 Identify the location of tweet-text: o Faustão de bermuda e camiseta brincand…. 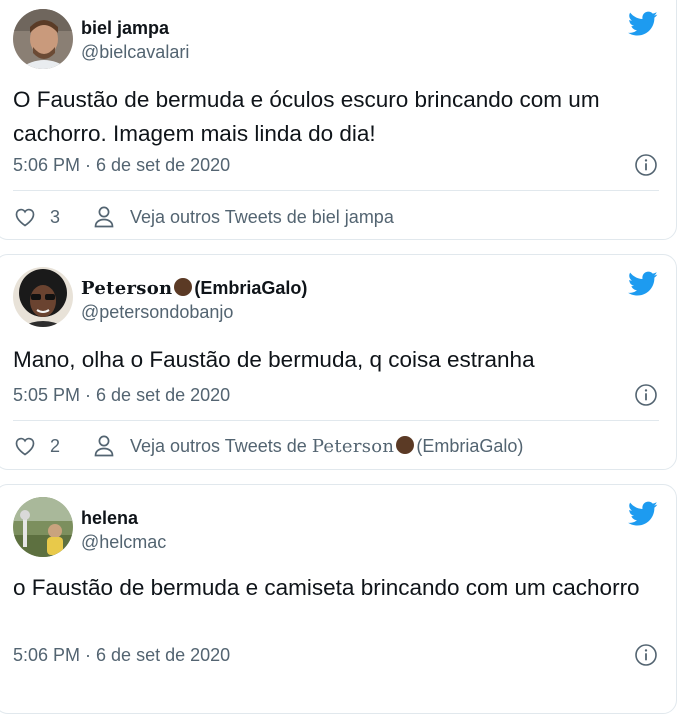
(326, 587).